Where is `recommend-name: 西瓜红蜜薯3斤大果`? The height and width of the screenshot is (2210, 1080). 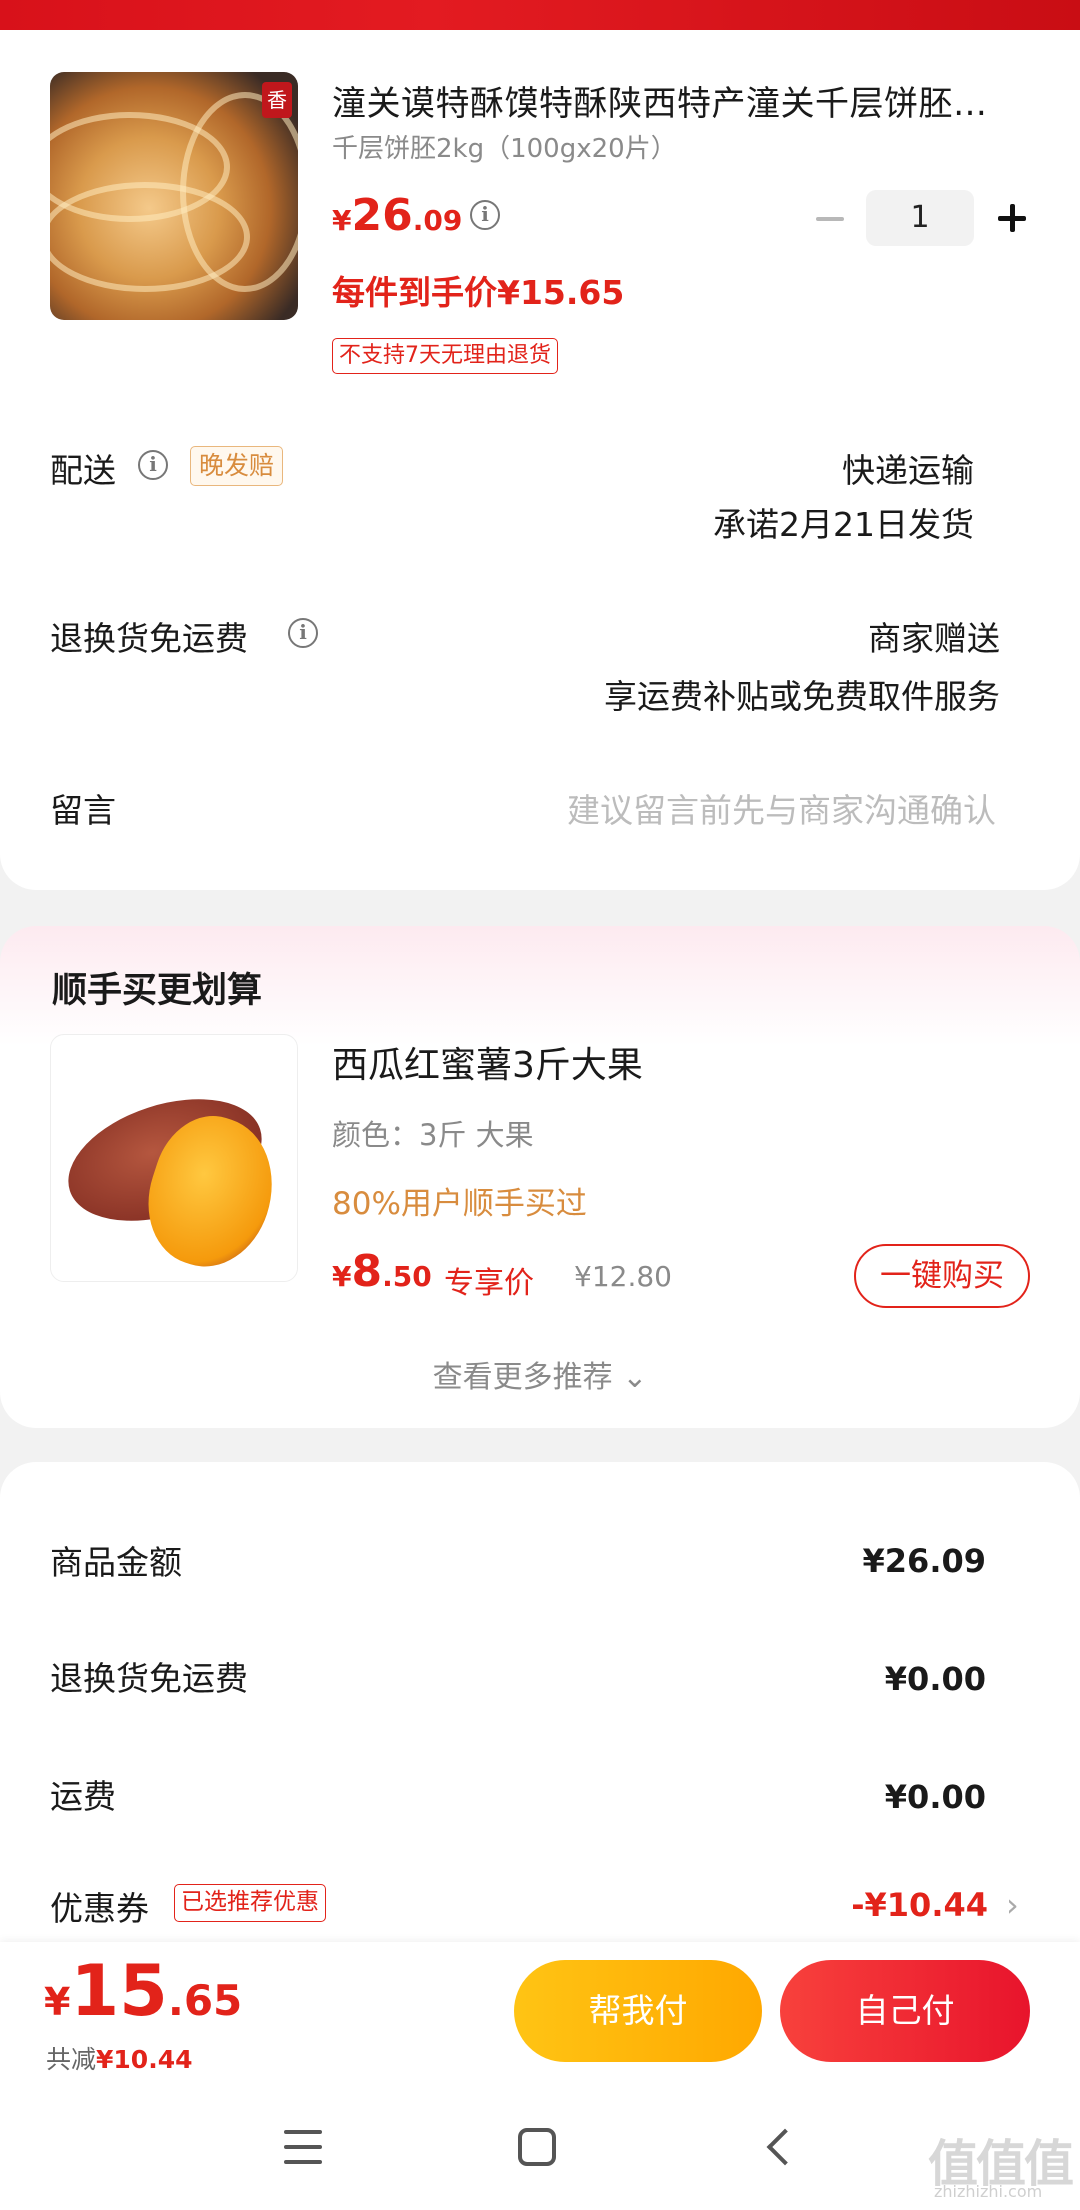
recommend-name: 西瓜红蜜薯3斤大果 is located at coordinates (487, 1062).